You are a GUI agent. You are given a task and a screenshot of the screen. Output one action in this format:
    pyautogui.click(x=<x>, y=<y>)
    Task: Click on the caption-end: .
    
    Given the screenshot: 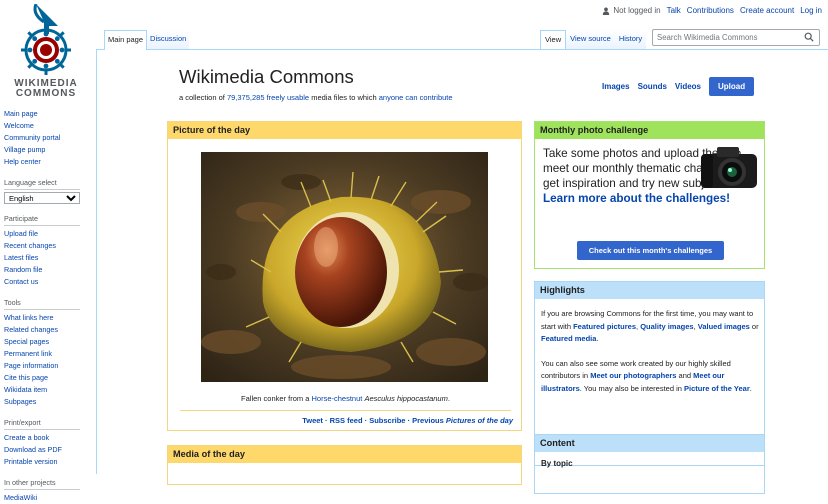 What is the action you would take?
    pyautogui.click(x=448, y=398)
    